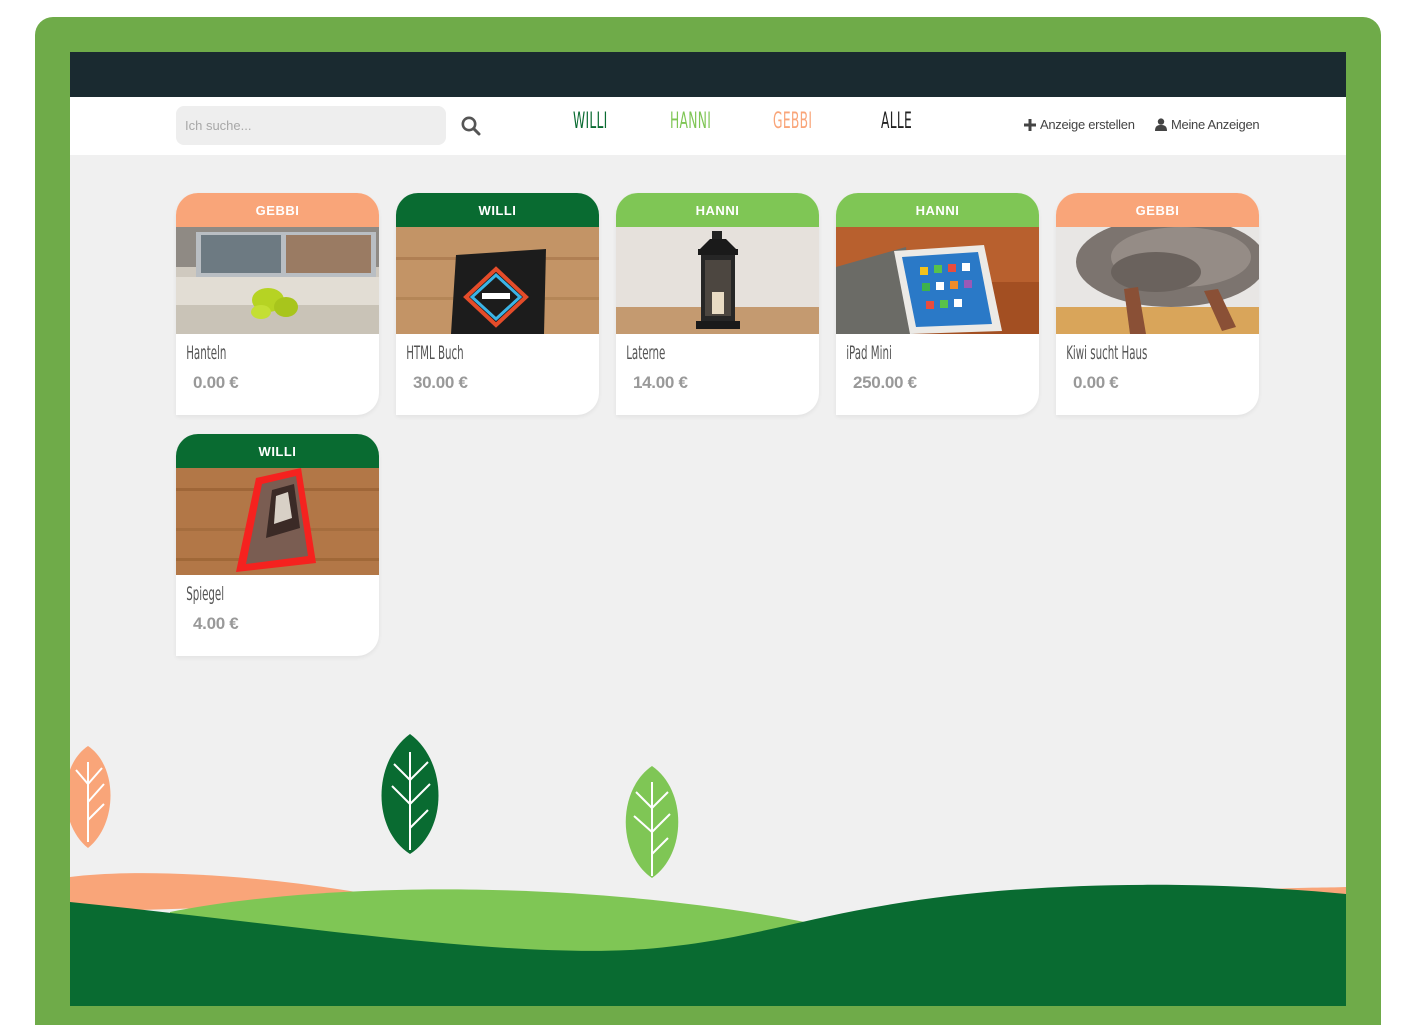  I want to click on my-ads-label: Meine Anzeigen, so click(1215, 124).